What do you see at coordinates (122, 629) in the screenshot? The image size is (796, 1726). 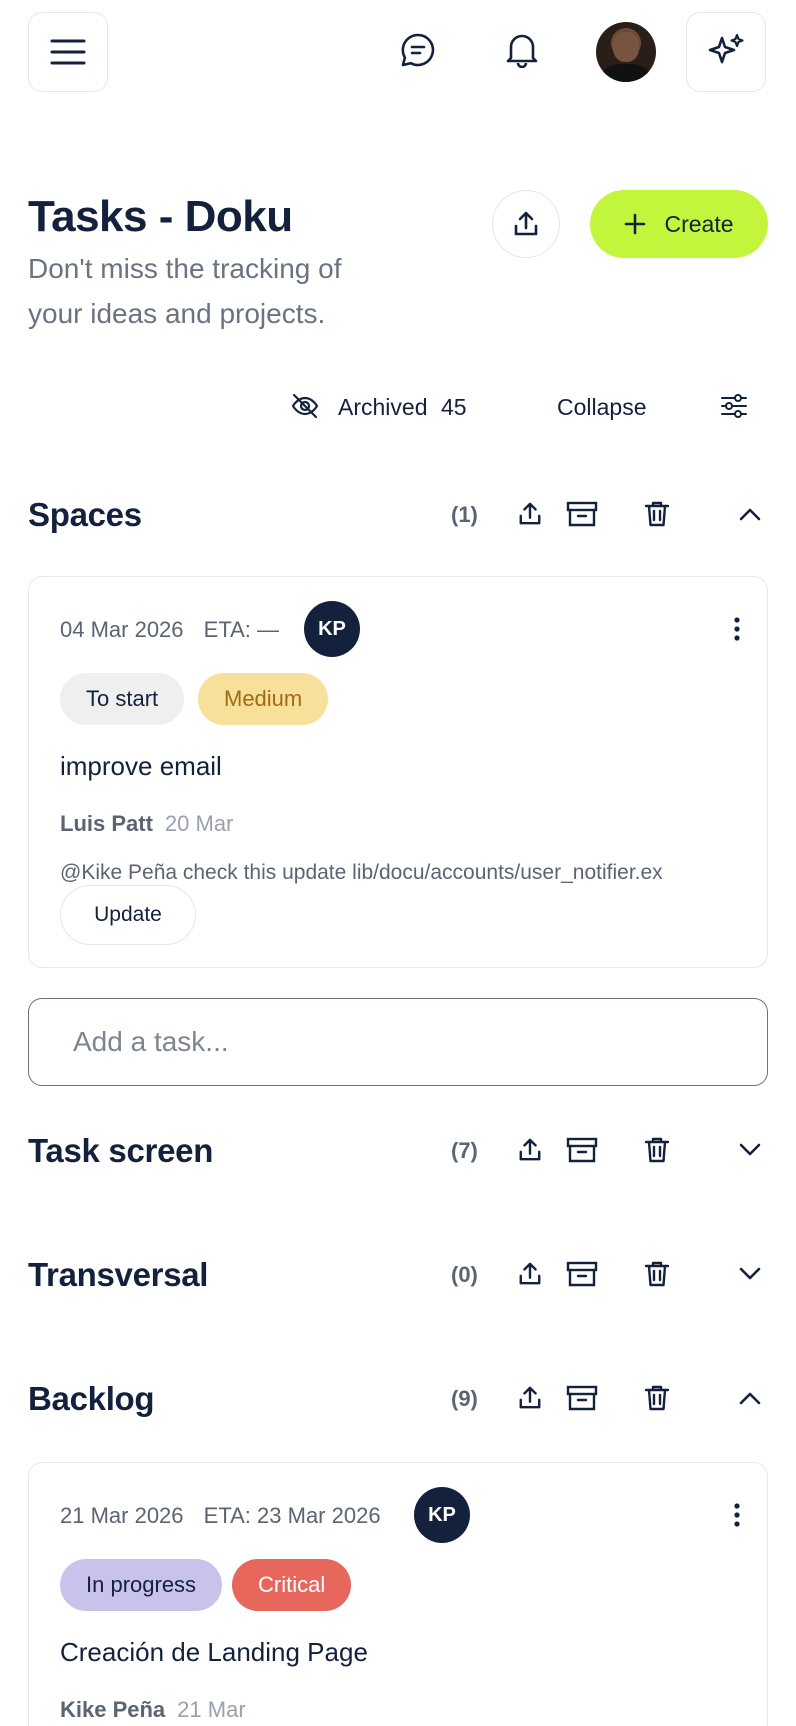 I see `task-date: 04 Mar 2026` at bounding box center [122, 629].